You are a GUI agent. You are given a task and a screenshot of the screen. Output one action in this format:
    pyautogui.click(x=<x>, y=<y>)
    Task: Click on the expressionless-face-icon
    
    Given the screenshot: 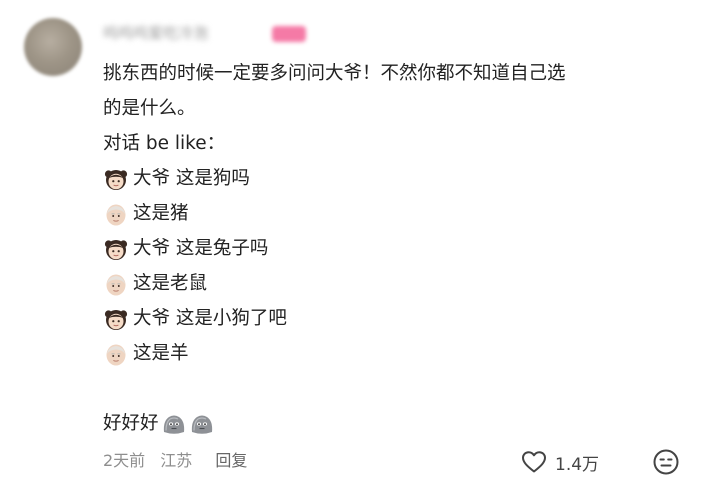 What is the action you would take?
    pyautogui.click(x=666, y=462)
    